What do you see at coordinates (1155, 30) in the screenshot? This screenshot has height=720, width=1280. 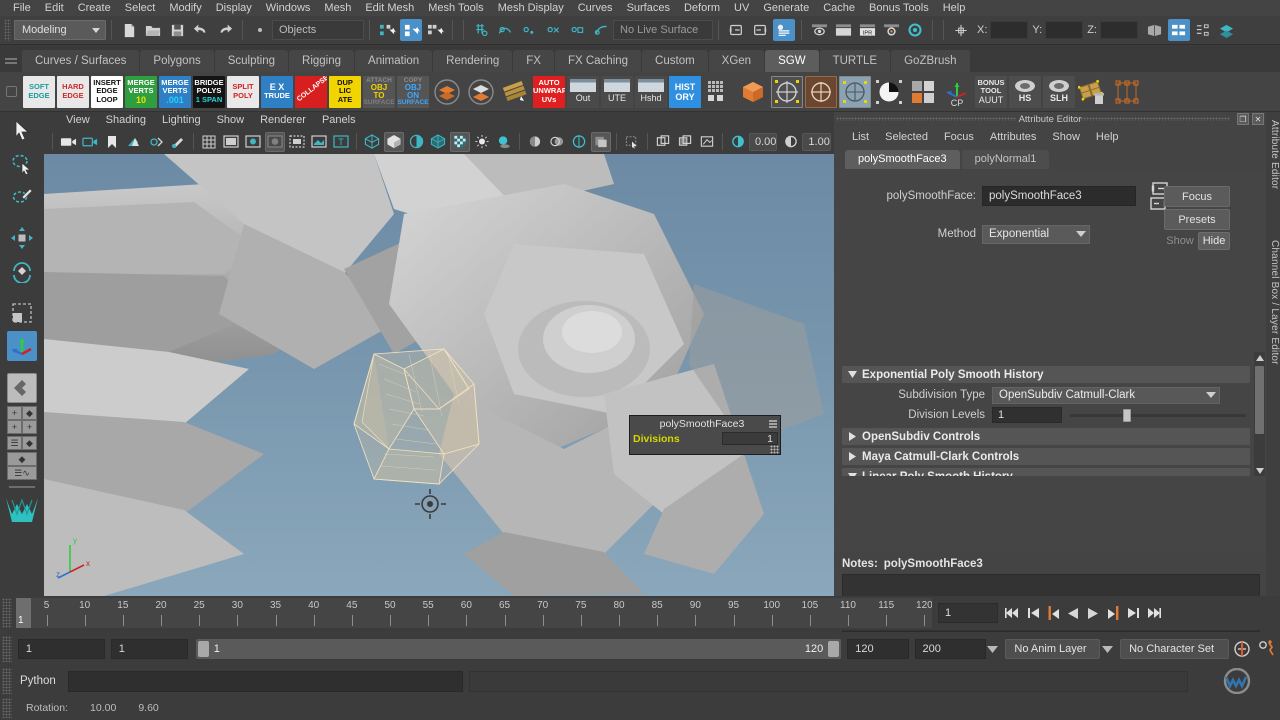 I see `outliner-icon` at bounding box center [1155, 30].